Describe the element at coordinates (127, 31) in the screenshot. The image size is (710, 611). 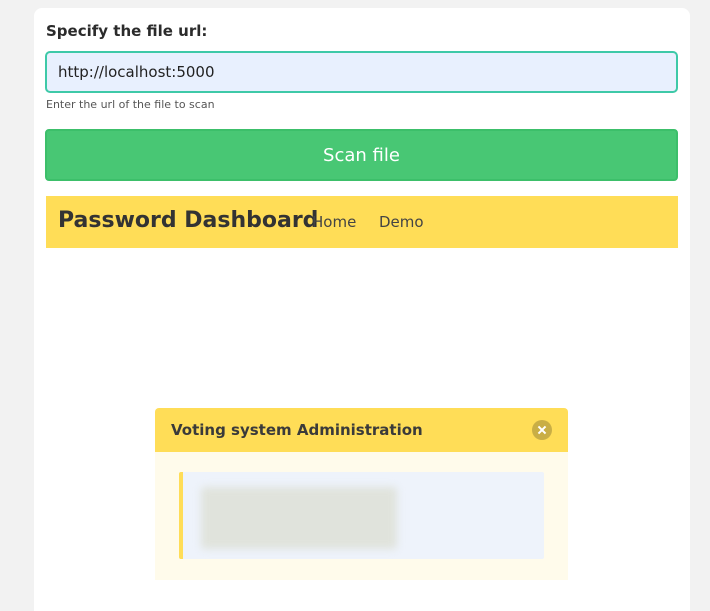
I see `file-url-label: Specify the file url:` at that location.